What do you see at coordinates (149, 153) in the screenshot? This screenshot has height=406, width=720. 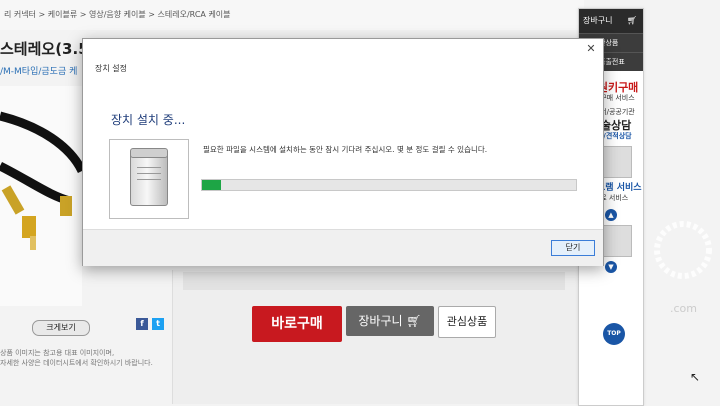 I see `device-icon-top` at bounding box center [149, 153].